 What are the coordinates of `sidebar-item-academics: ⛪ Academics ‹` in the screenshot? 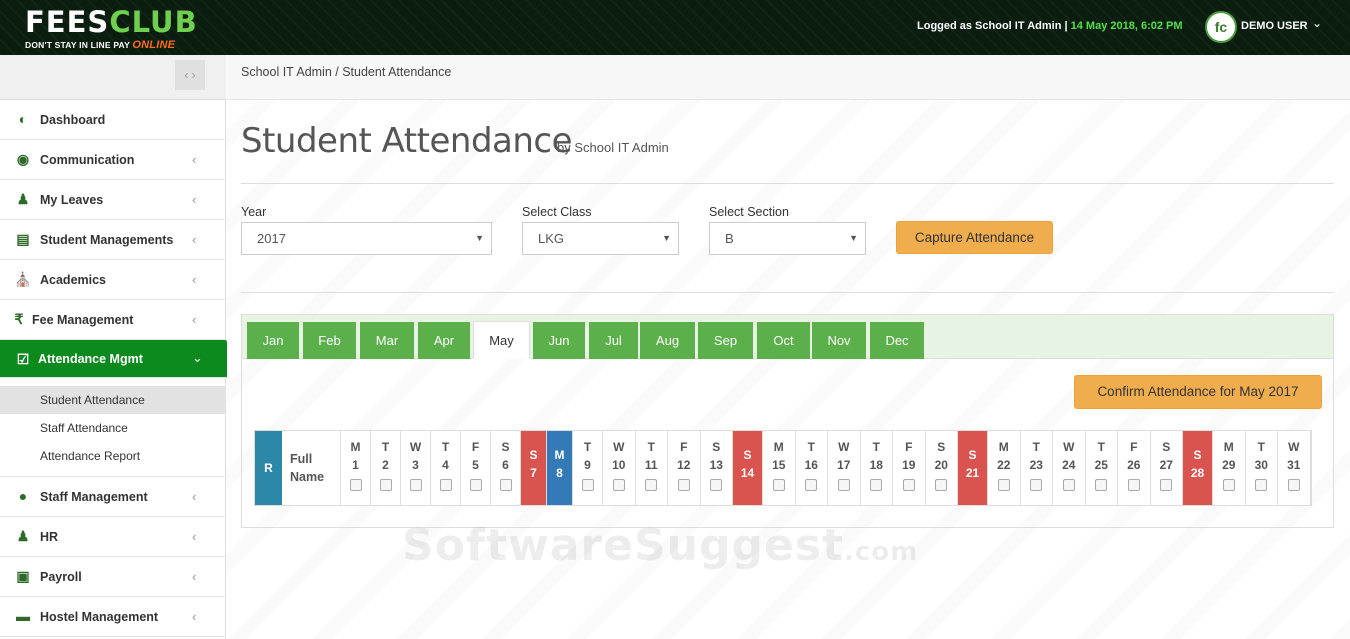 It's located at (113, 280).